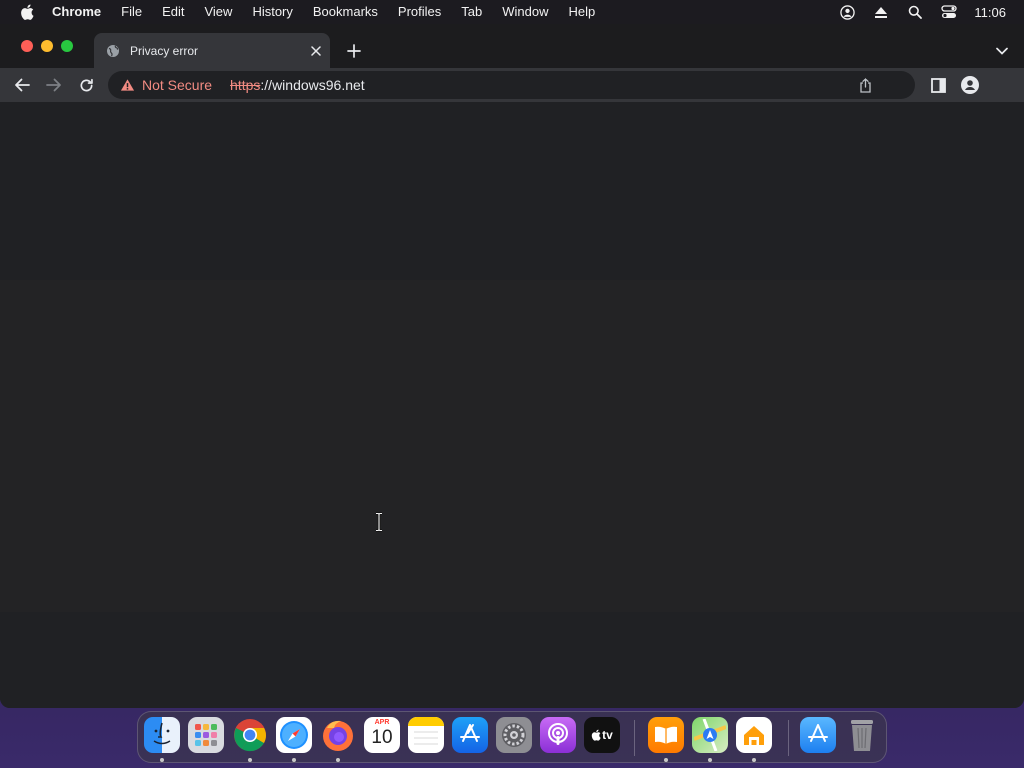 The image size is (1024, 768). What do you see at coordinates (131, 12) in the screenshot?
I see `menu-file: File` at bounding box center [131, 12].